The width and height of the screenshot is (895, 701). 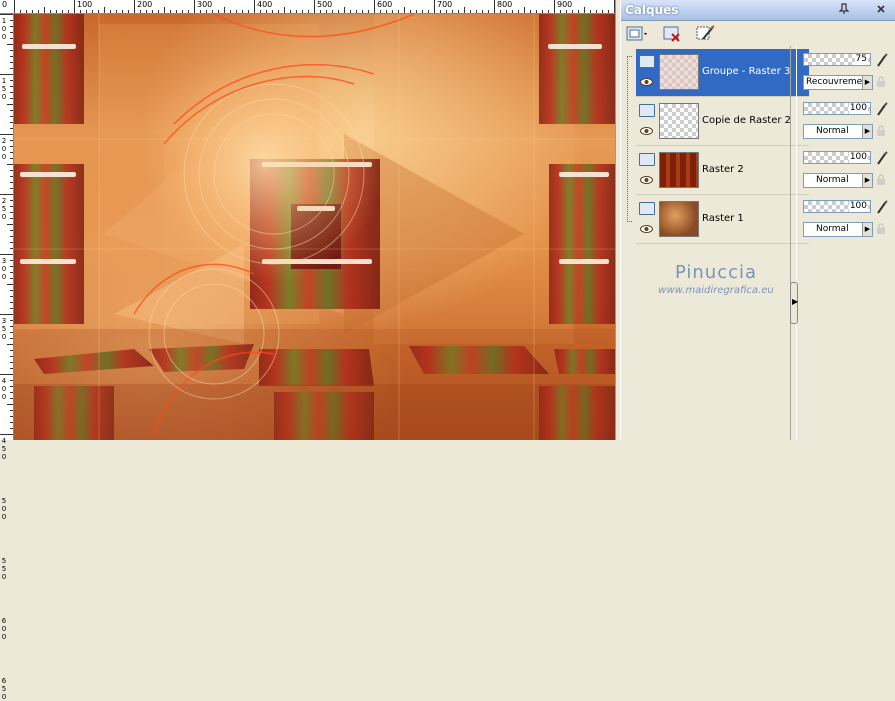 I want to click on opacity-slider: 75, so click(x=837, y=59).